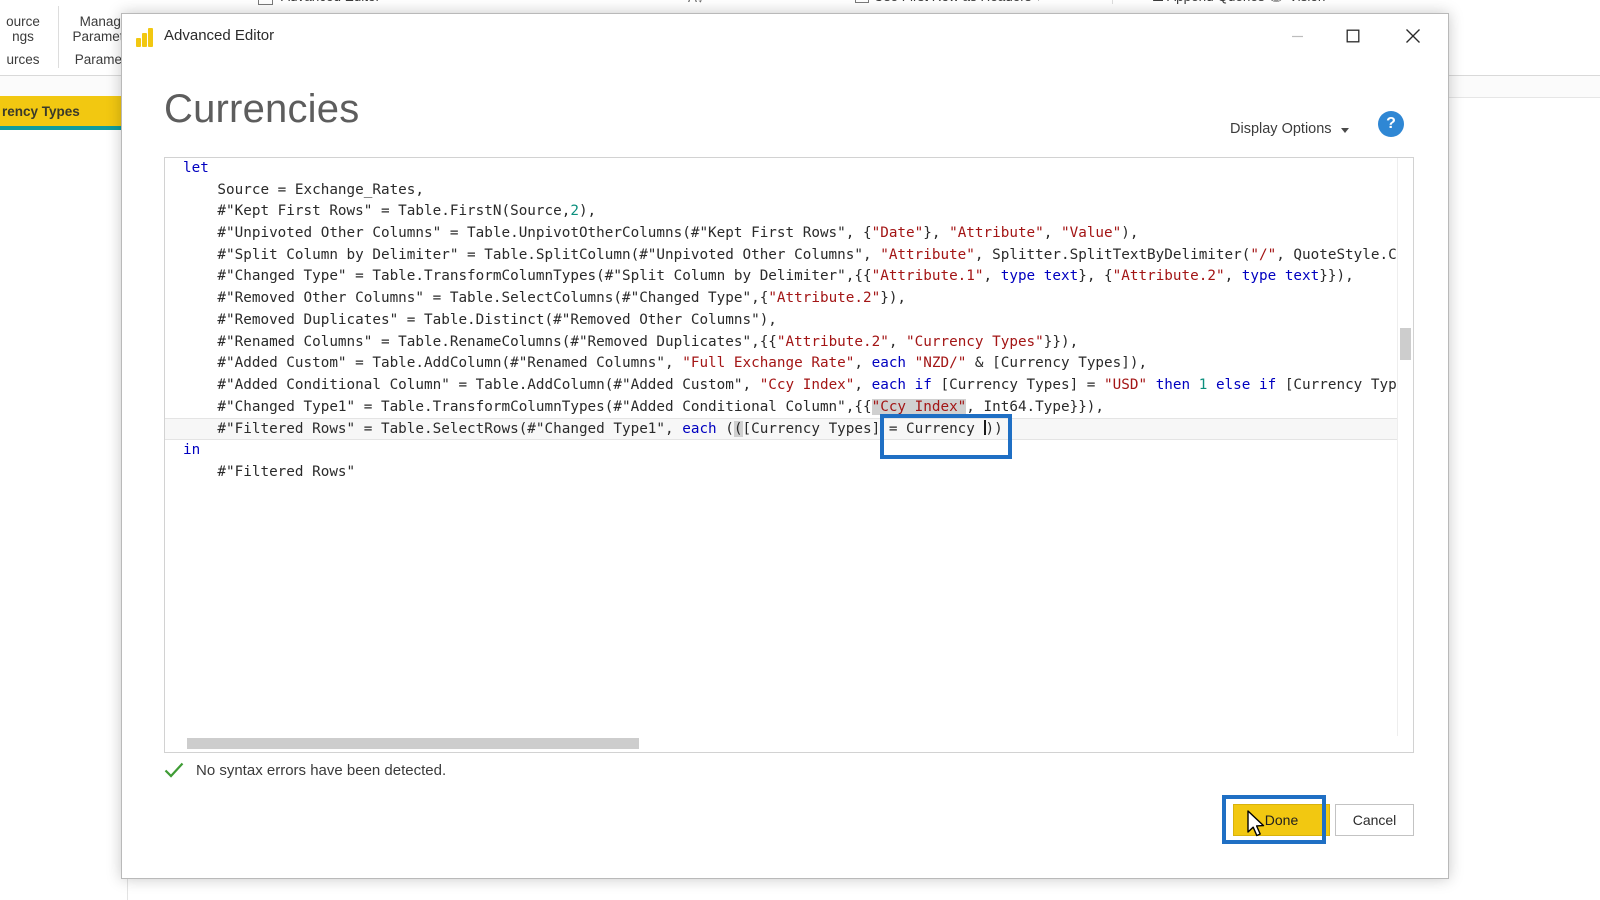 The width and height of the screenshot is (1600, 900). Describe the element at coordinates (1281, 129) in the screenshot. I see `display-options-label: Display Options` at that location.